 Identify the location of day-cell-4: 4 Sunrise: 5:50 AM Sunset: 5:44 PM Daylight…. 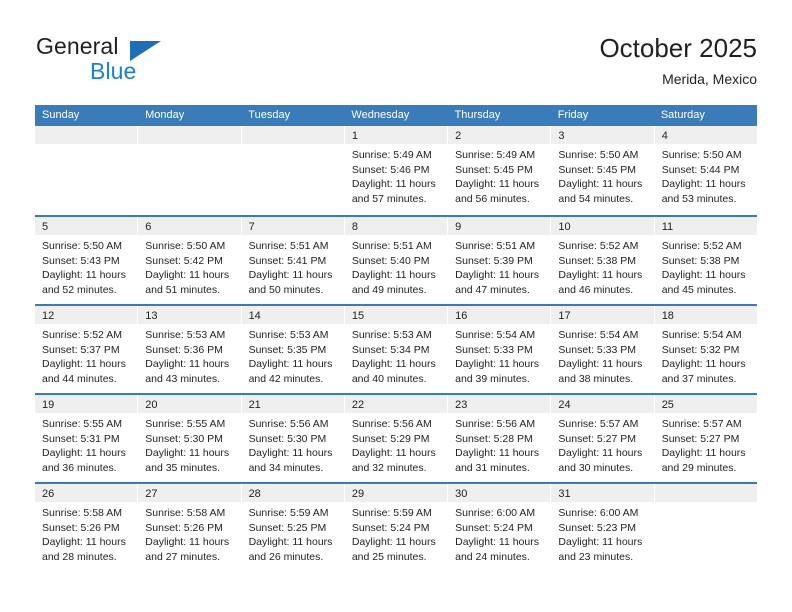
(705, 170).